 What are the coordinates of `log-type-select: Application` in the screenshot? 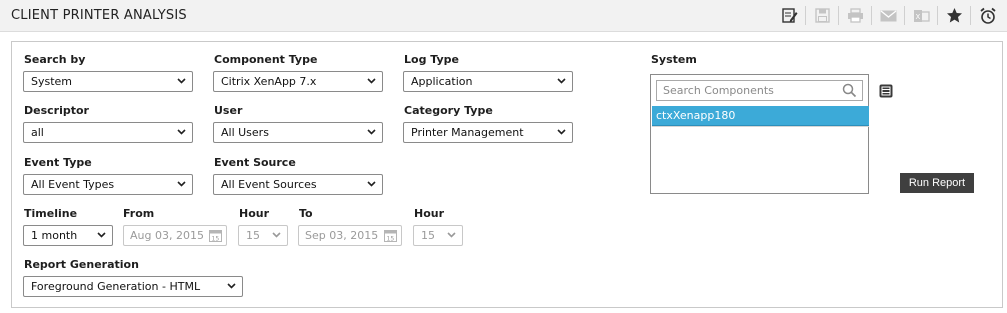 It's located at (488, 81).